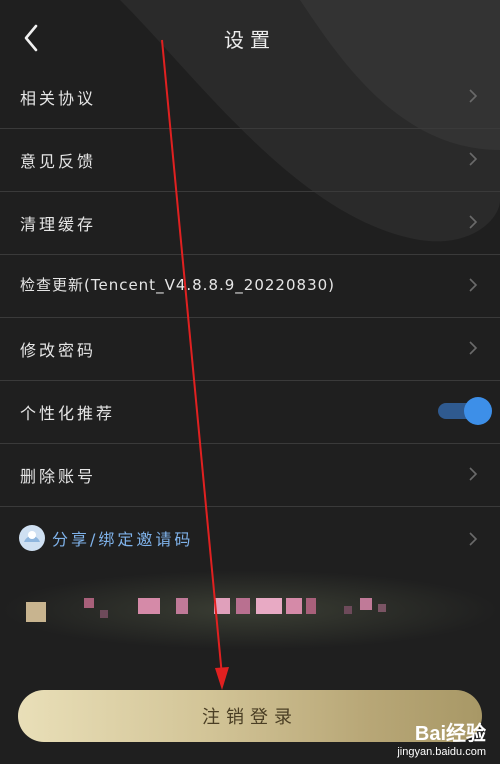 The image size is (500, 764). I want to click on settings-item-delete-account: 删除账号, so click(250, 475).